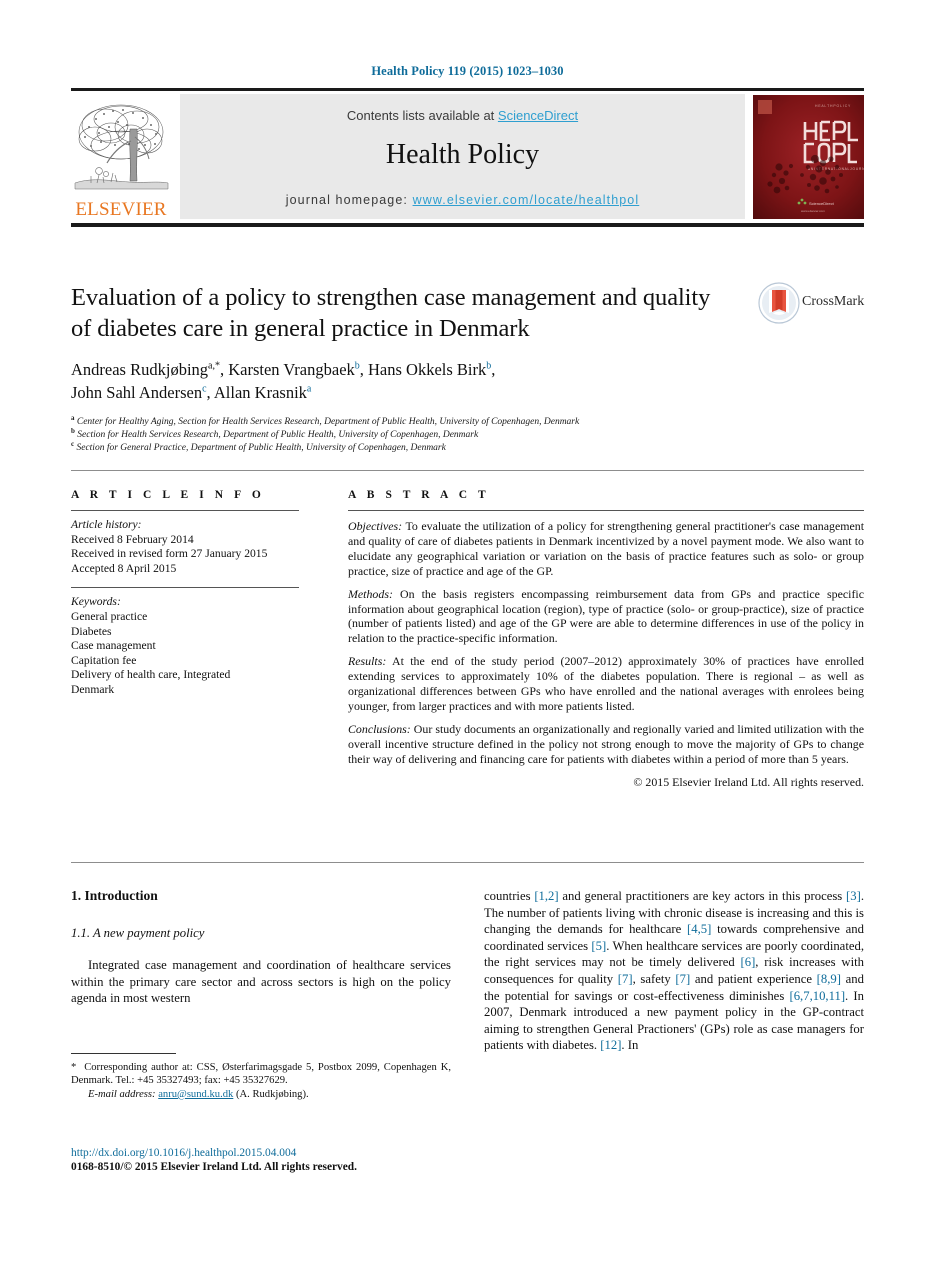  Describe the element at coordinates (538, 115) in the screenshot. I see `sciencedirect-link: ScienceDirect` at that location.